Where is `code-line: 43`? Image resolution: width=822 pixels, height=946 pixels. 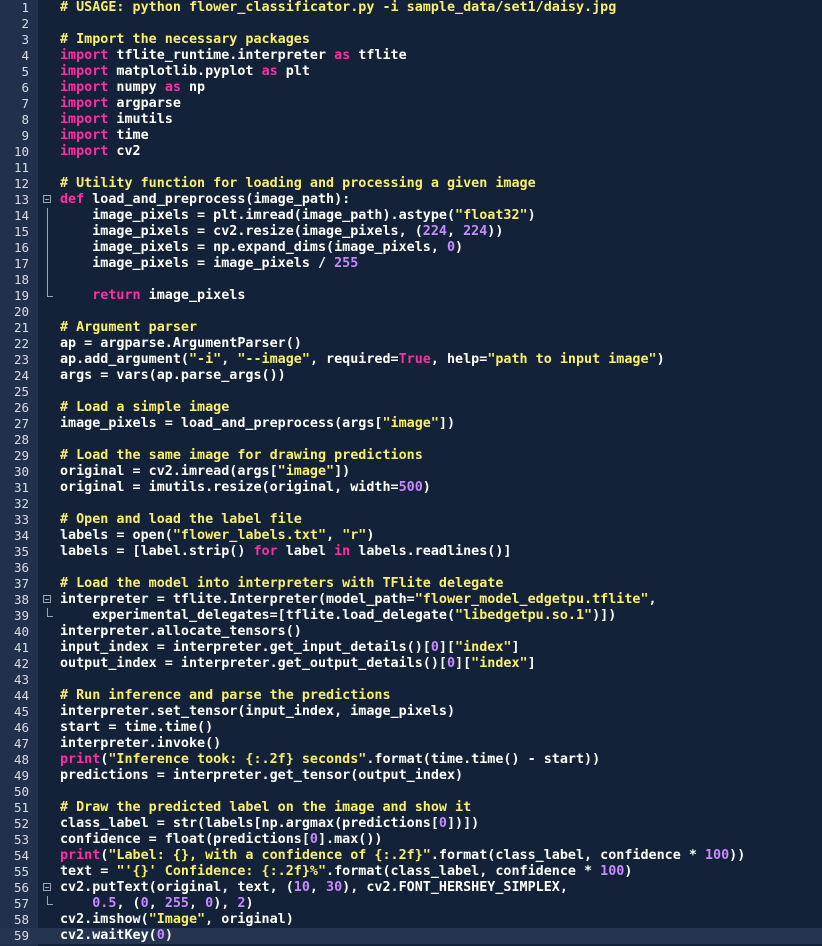 code-line: 43 is located at coordinates (411, 680).